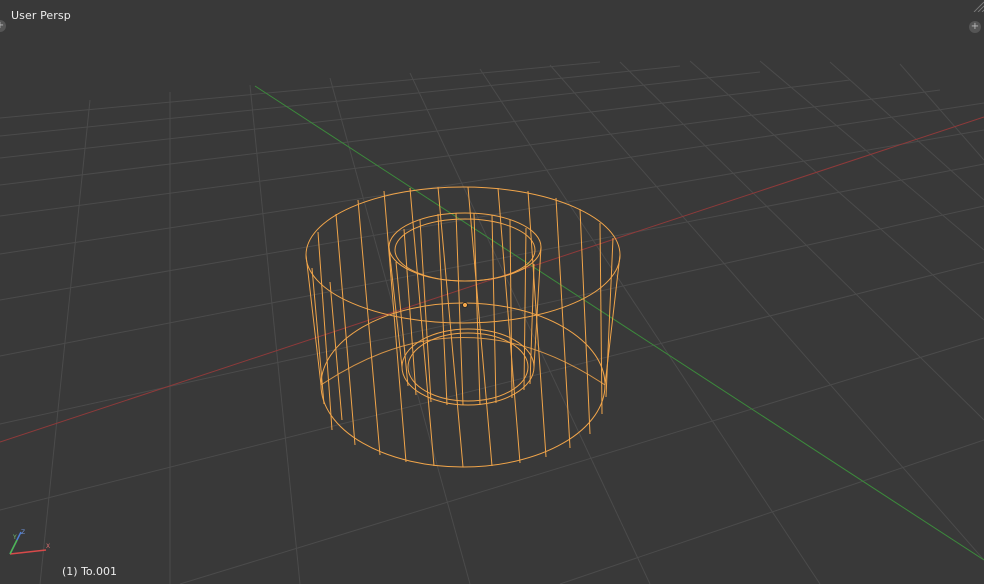 Image resolution: width=984 pixels, height=584 pixels. I want to click on axis-x-label: X, so click(48, 546).